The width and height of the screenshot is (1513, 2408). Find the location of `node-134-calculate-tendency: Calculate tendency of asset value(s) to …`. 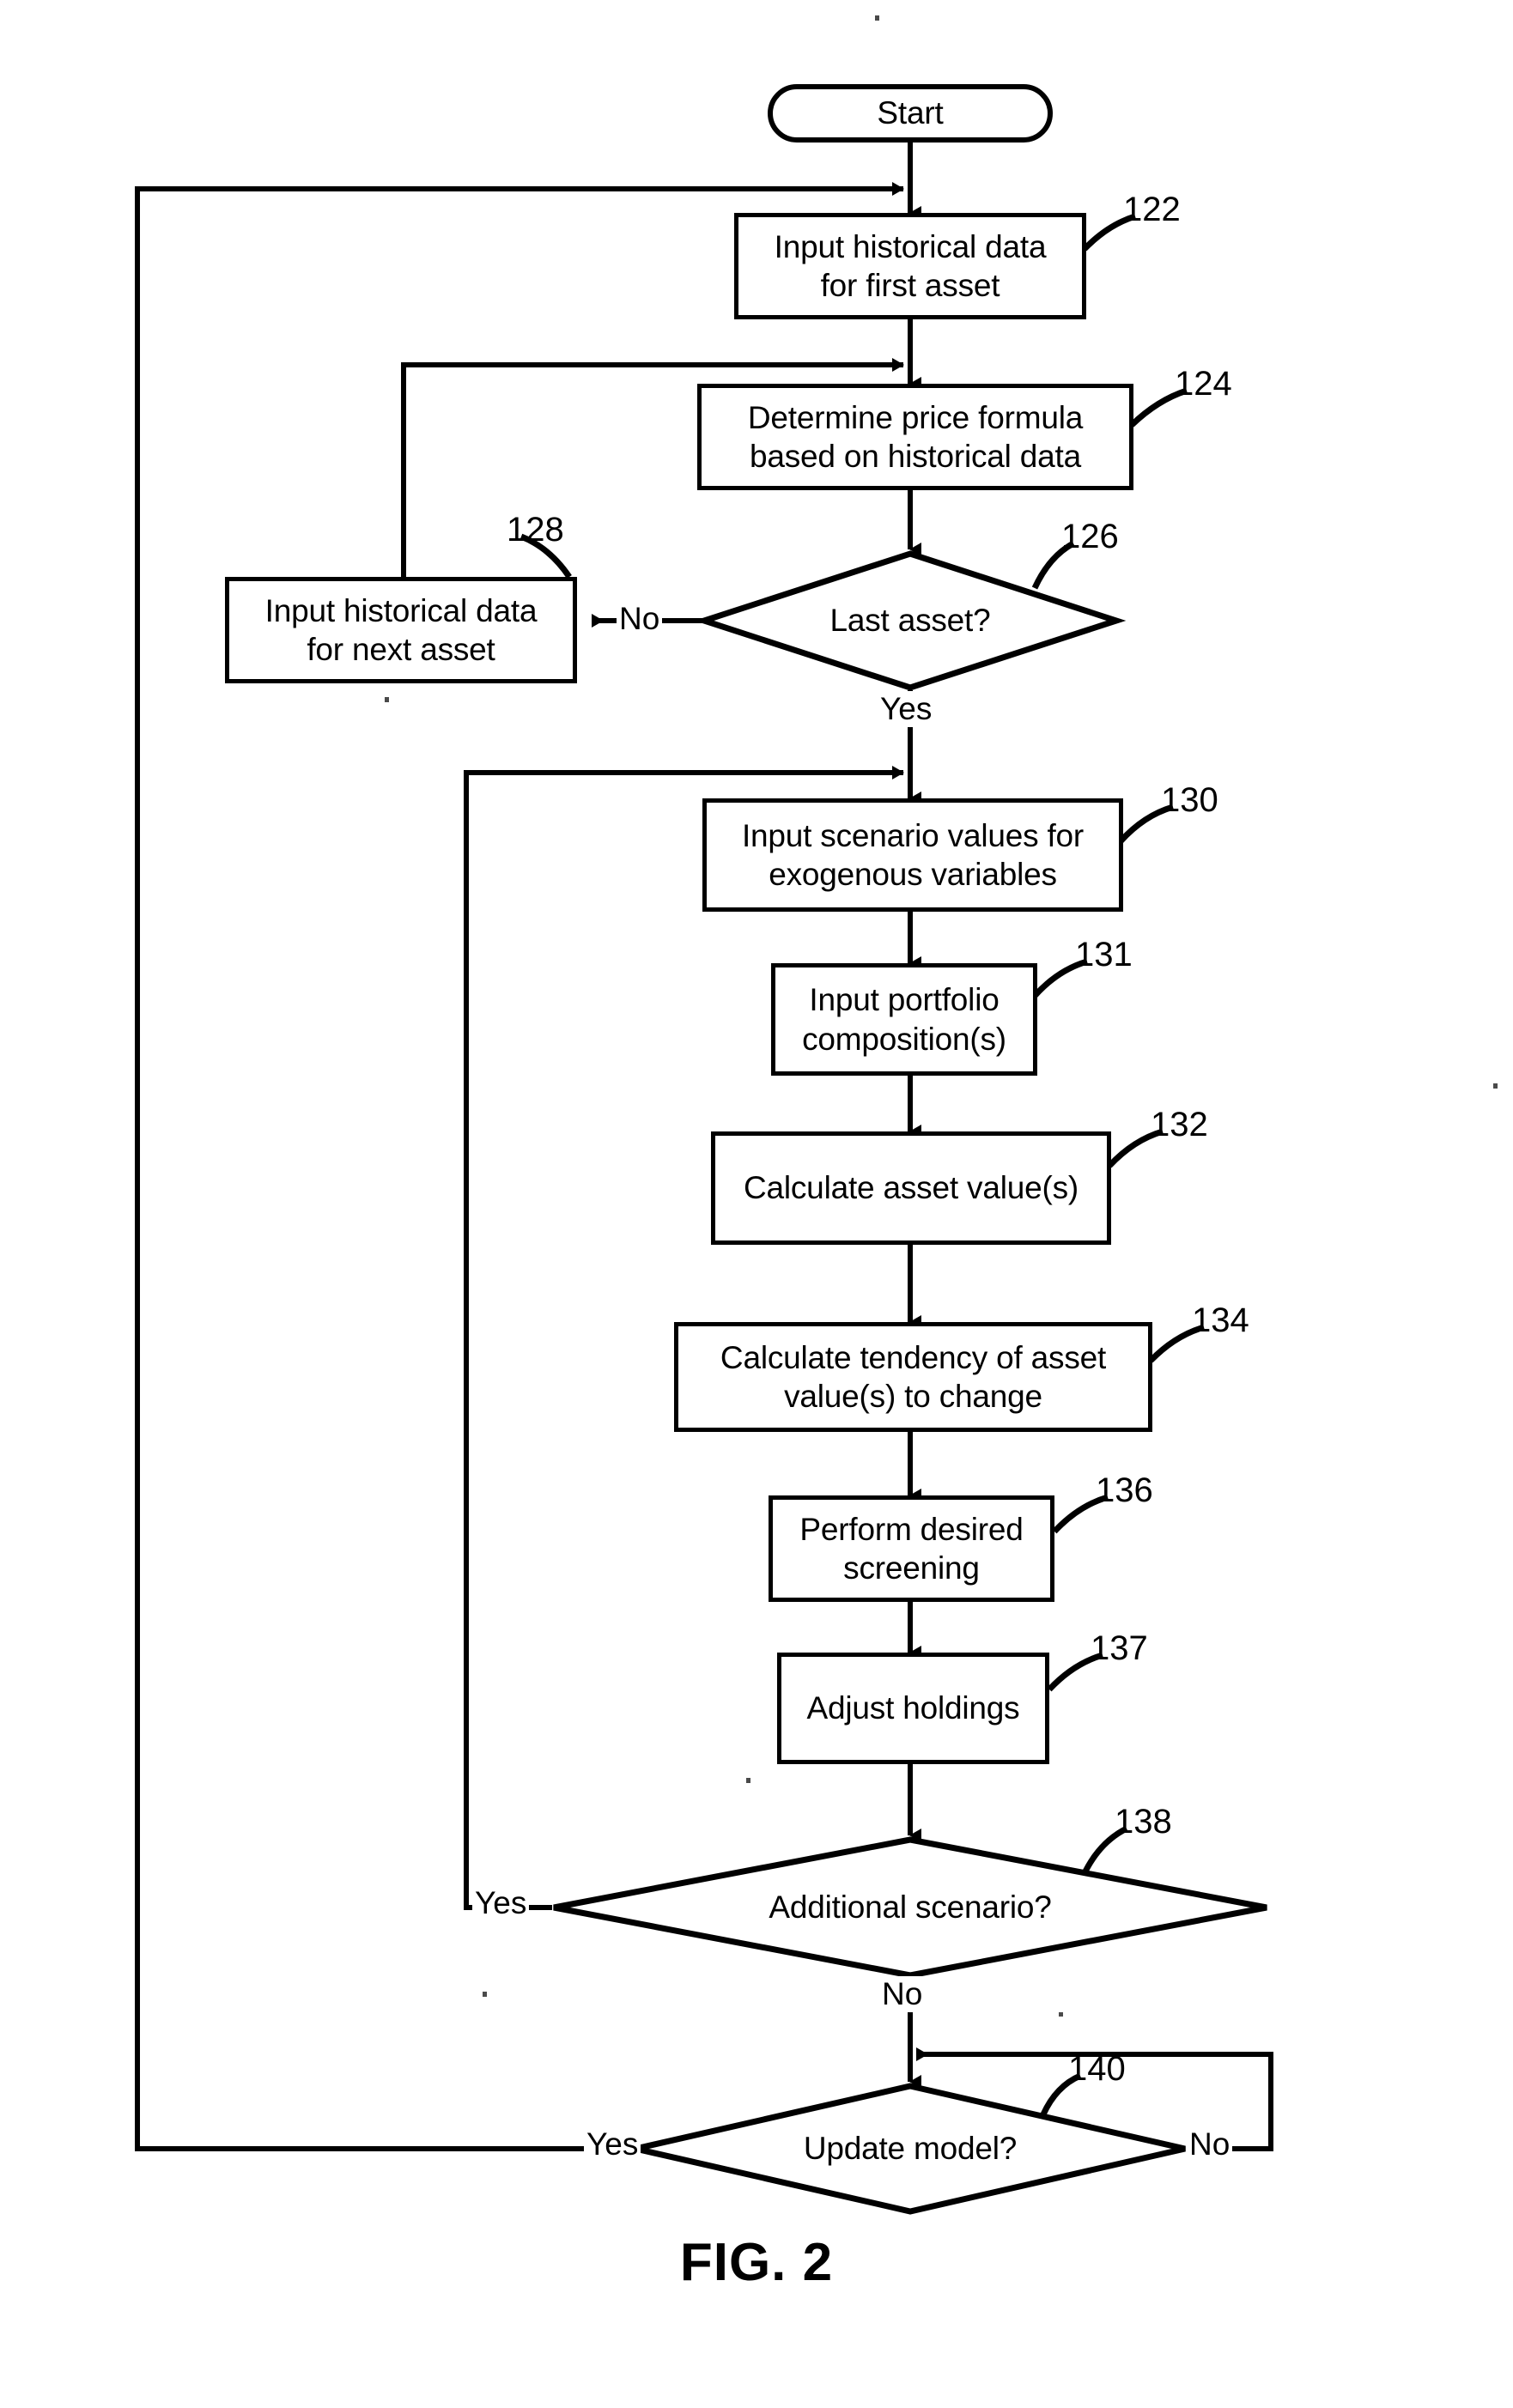

node-134-calculate-tendency: Calculate tendency of asset value(s) to … is located at coordinates (913, 1377).